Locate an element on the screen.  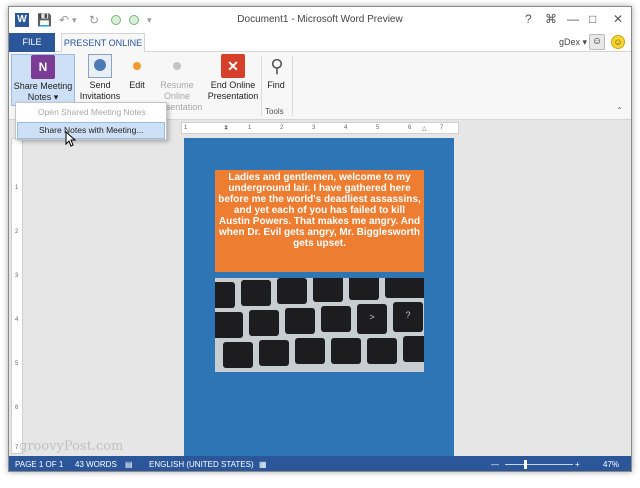
end-online-presentation-button: ✕ End Online Presentation is located at coordinates (233, 78).